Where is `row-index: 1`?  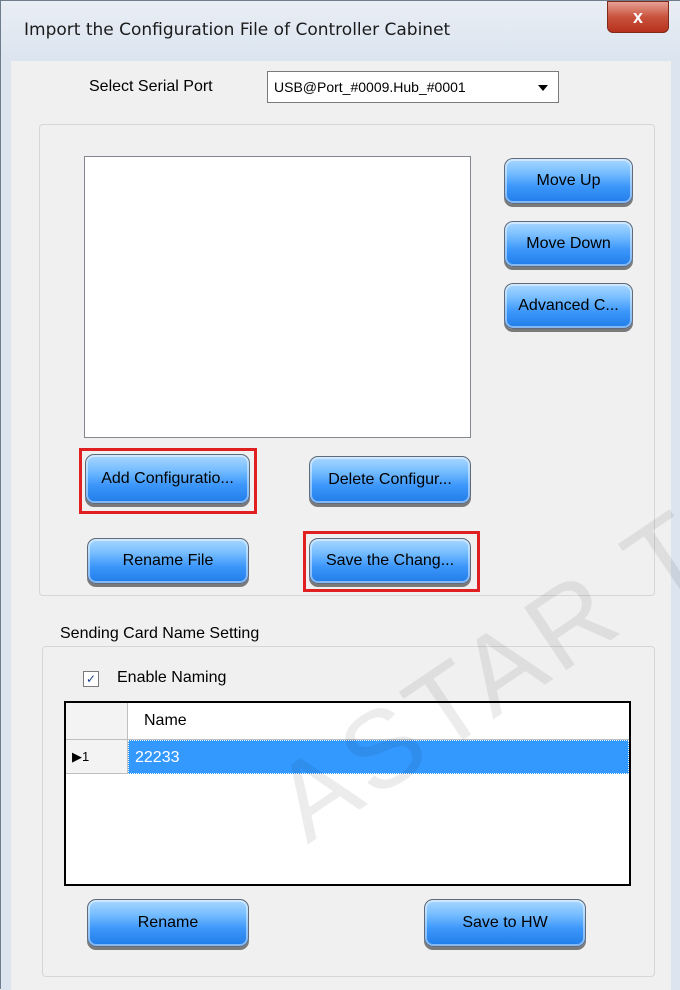 row-index: 1 is located at coordinates (86, 756).